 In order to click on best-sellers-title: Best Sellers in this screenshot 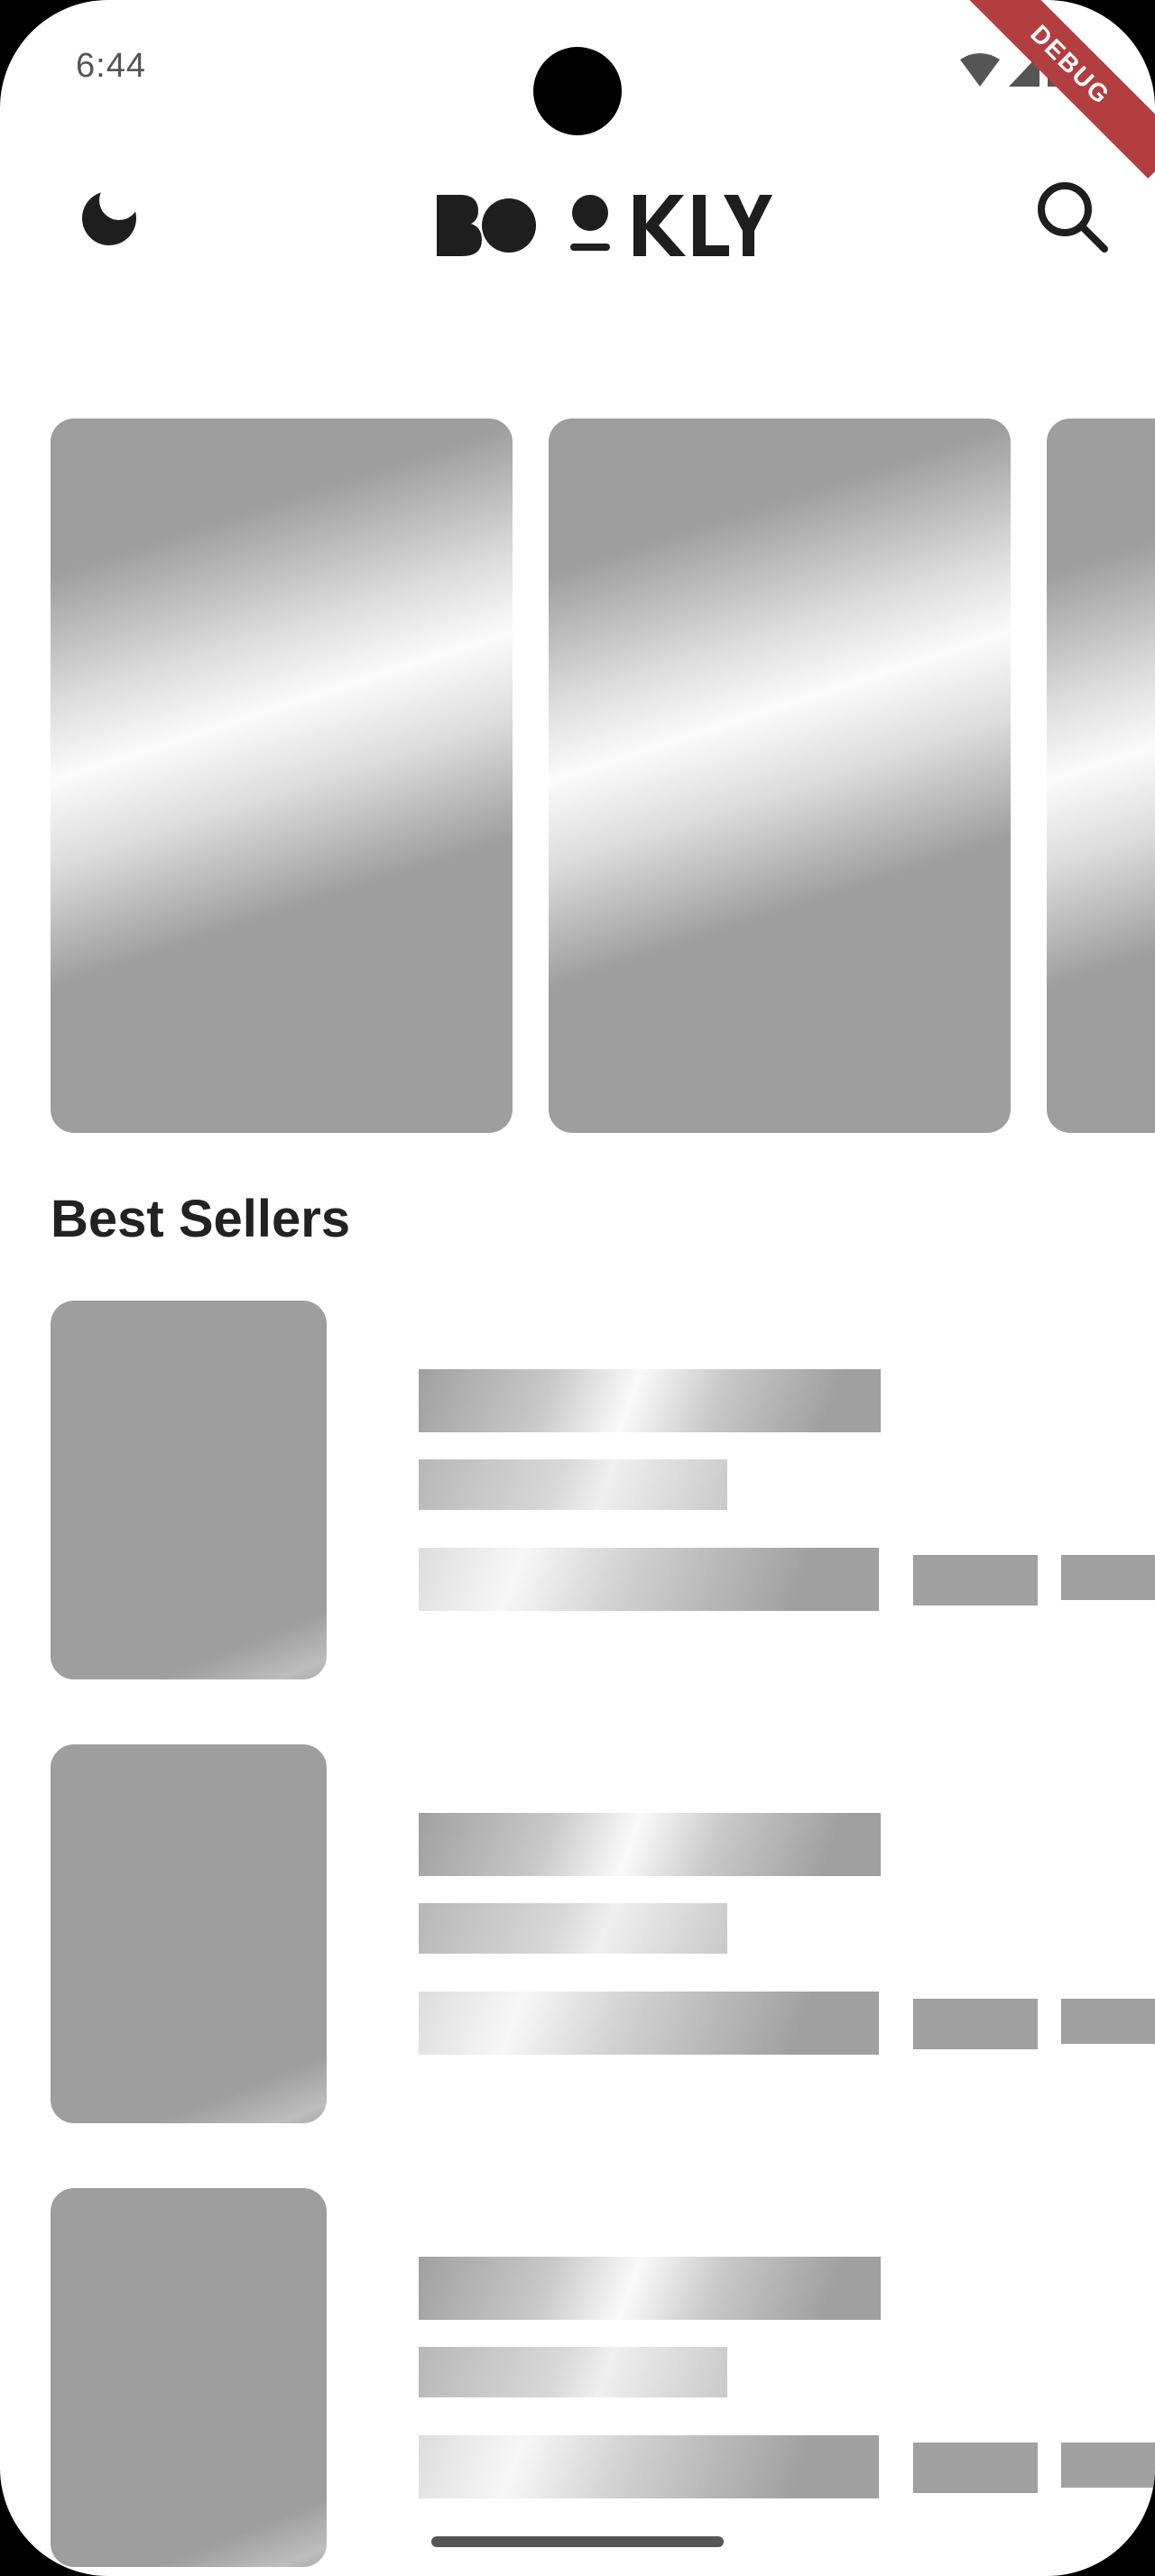, I will do `click(201, 1219)`.